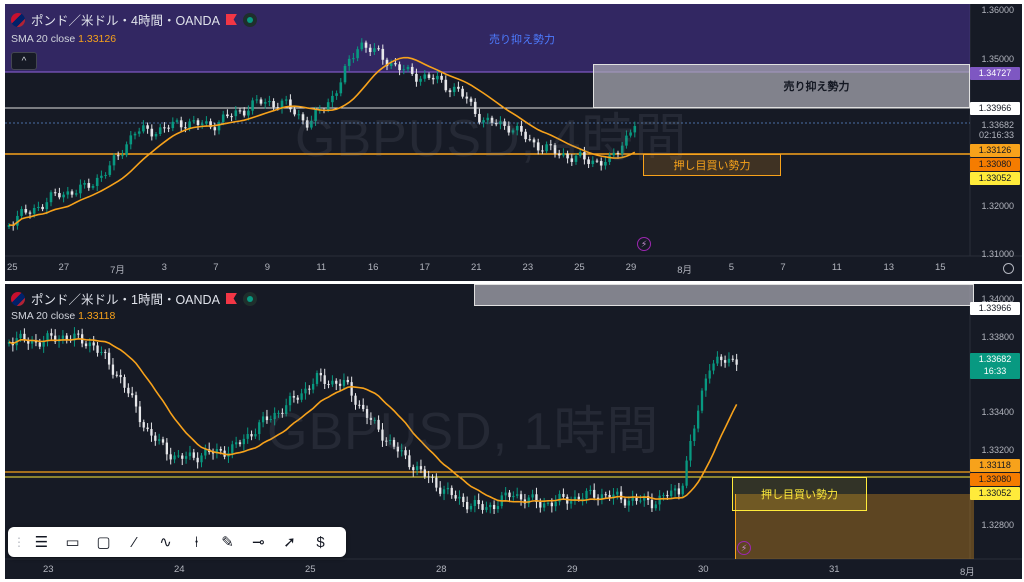  I want to click on comment-icon: ▭, so click(72, 542).